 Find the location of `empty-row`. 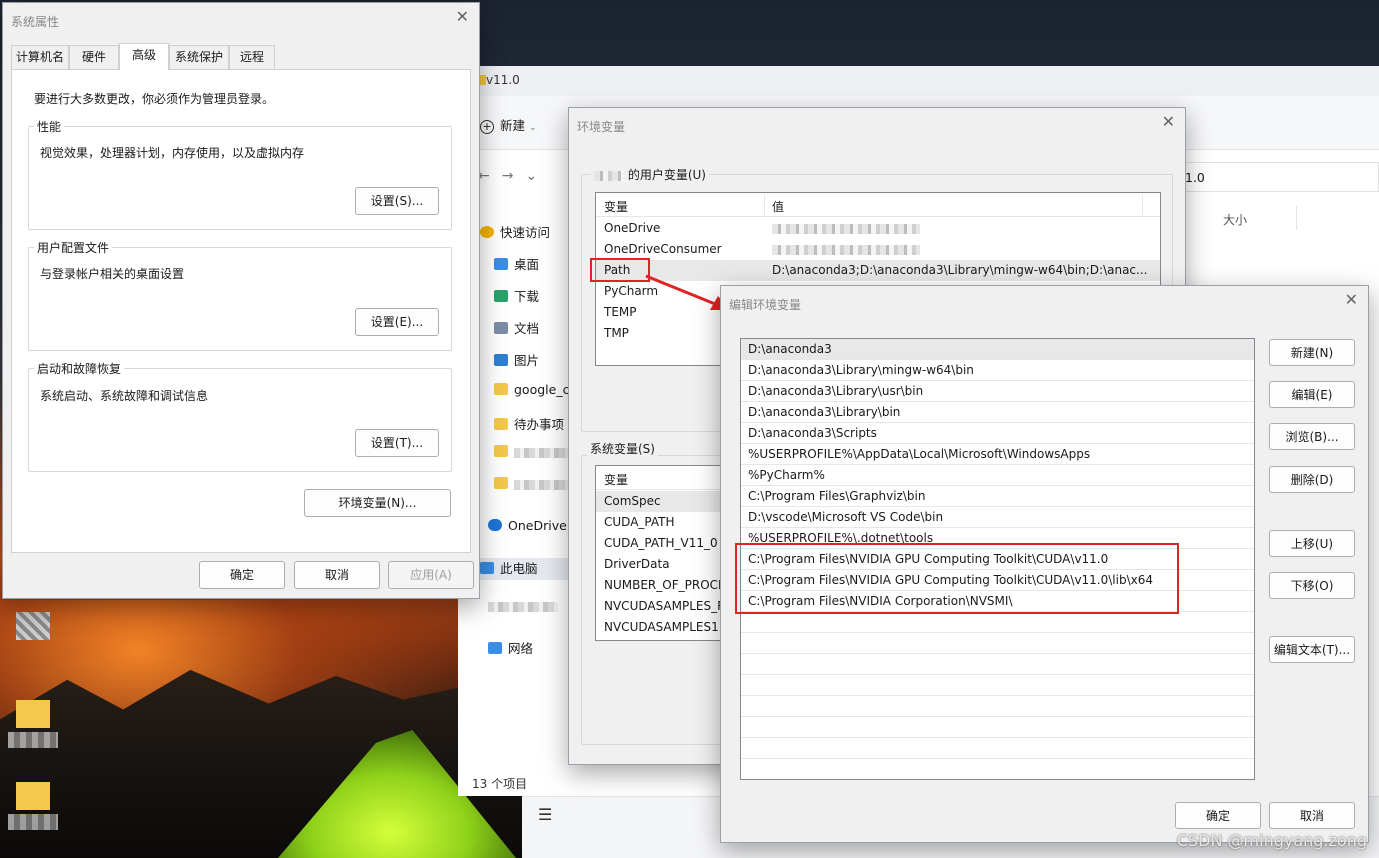

empty-row is located at coordinates (997, 706).